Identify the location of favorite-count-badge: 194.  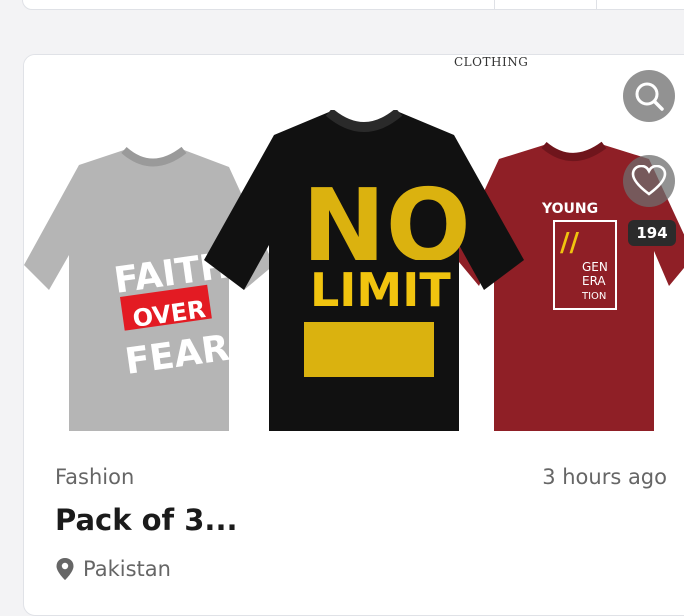
(652, 233).